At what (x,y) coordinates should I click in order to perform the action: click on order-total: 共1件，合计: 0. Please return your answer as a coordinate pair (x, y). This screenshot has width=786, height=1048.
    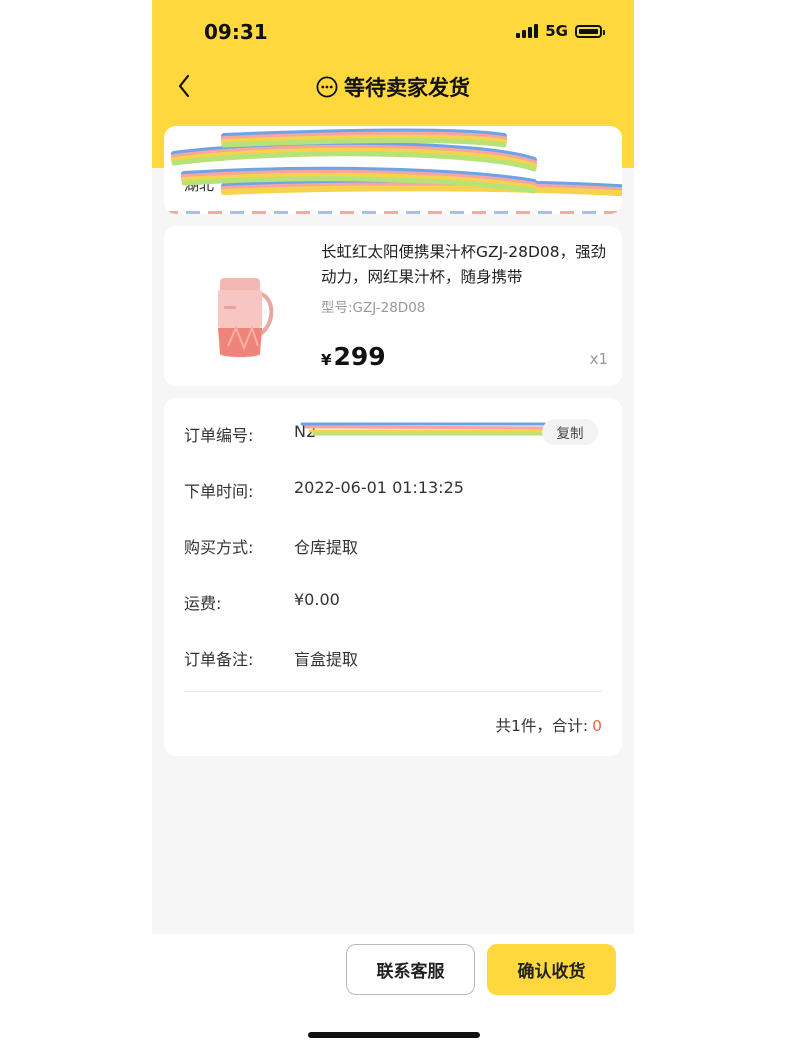
    Looking at the image, I should click on (549, 725).